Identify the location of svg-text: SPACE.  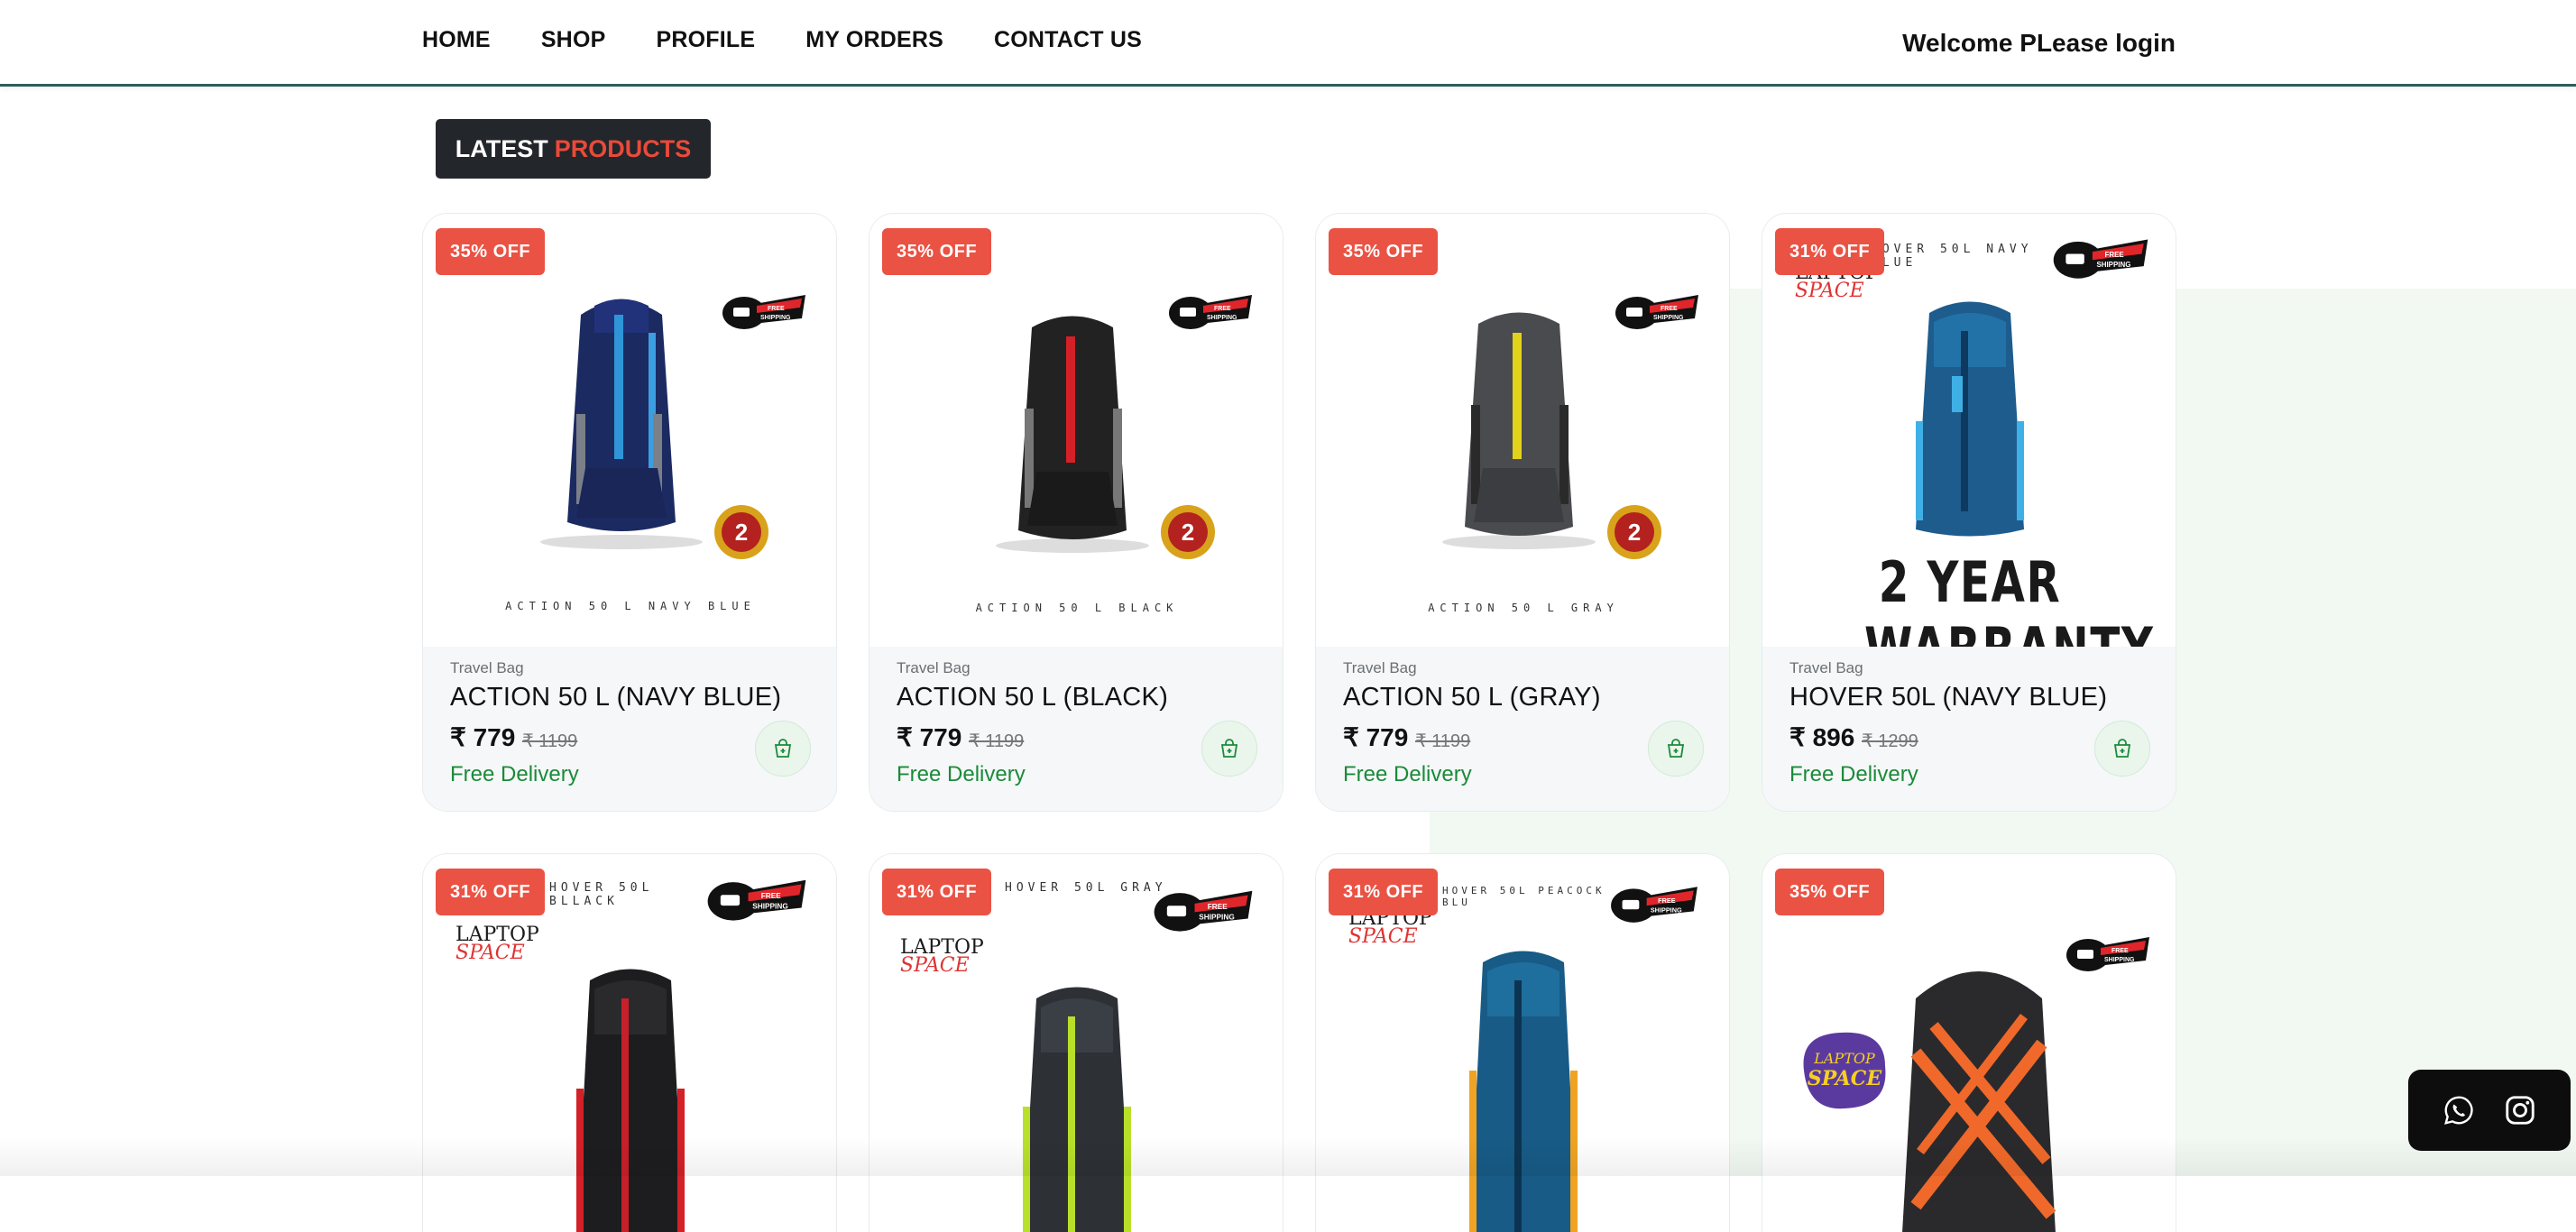
(1845, 1078).